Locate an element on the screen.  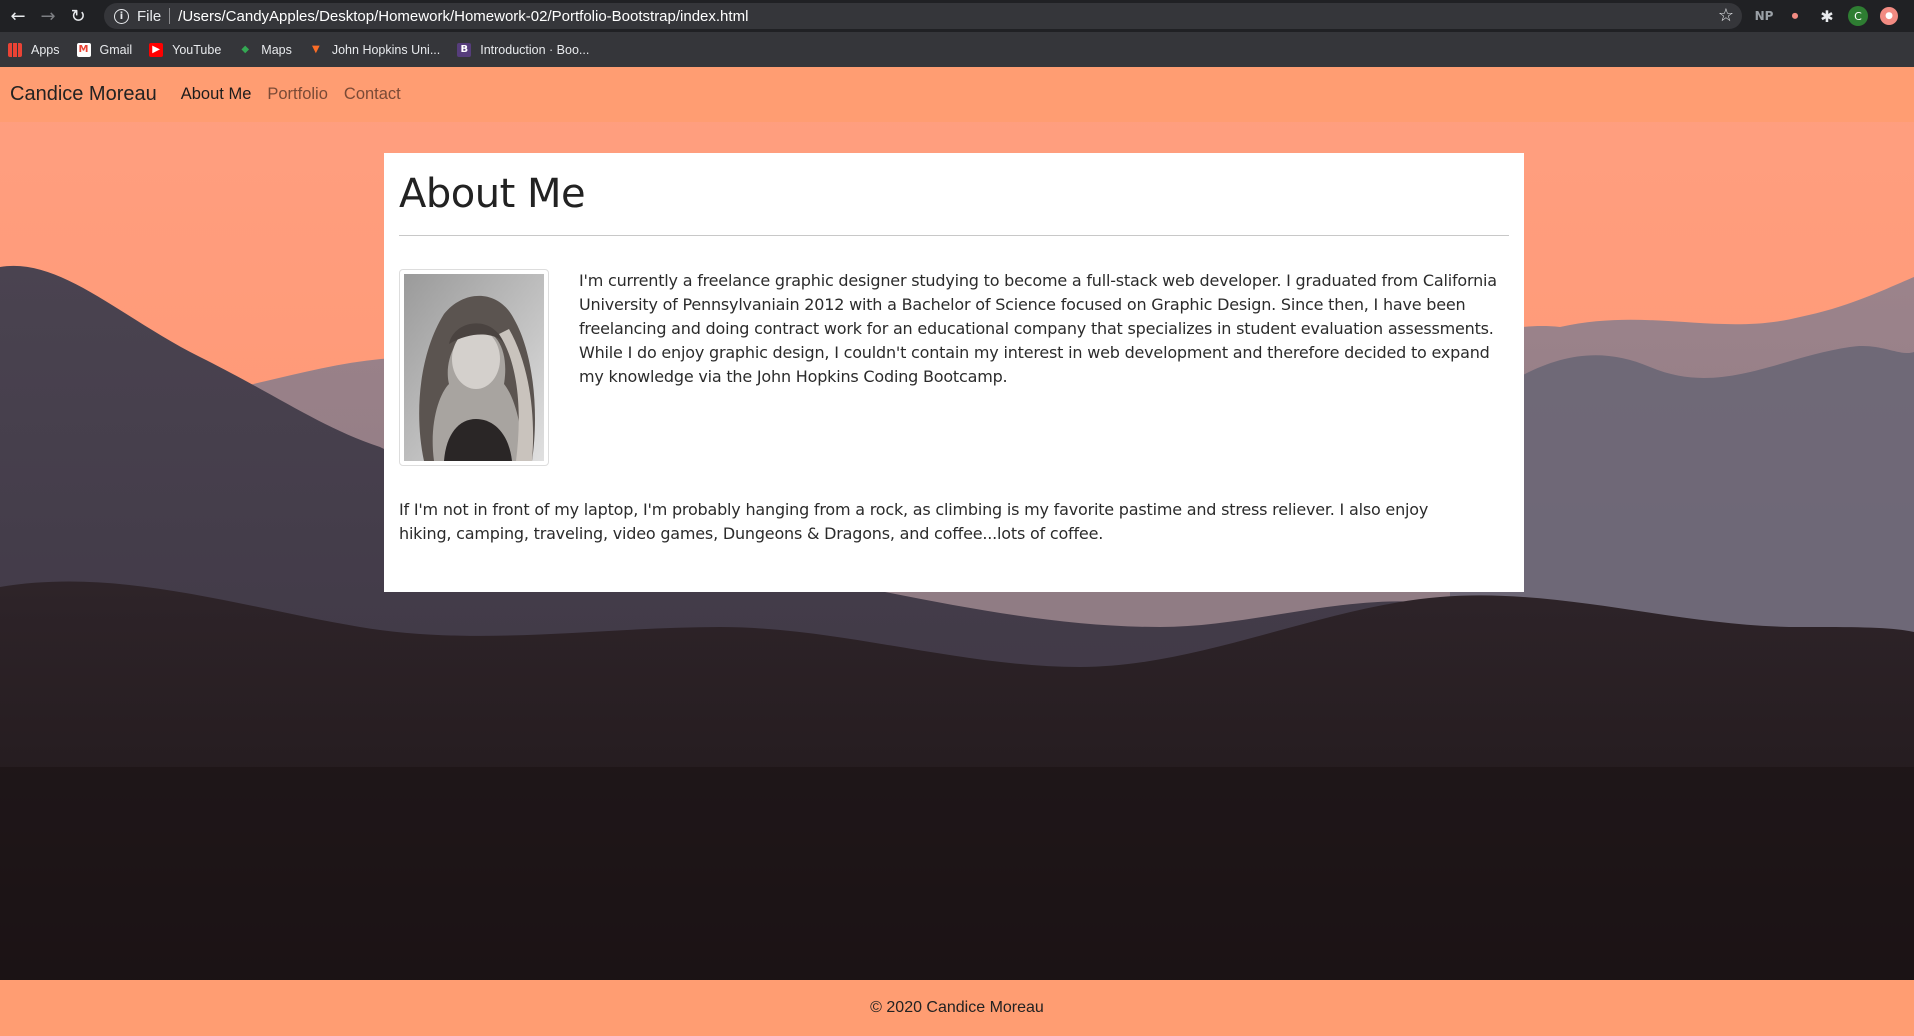
info-icon: i is located at coordinates (121, 16).